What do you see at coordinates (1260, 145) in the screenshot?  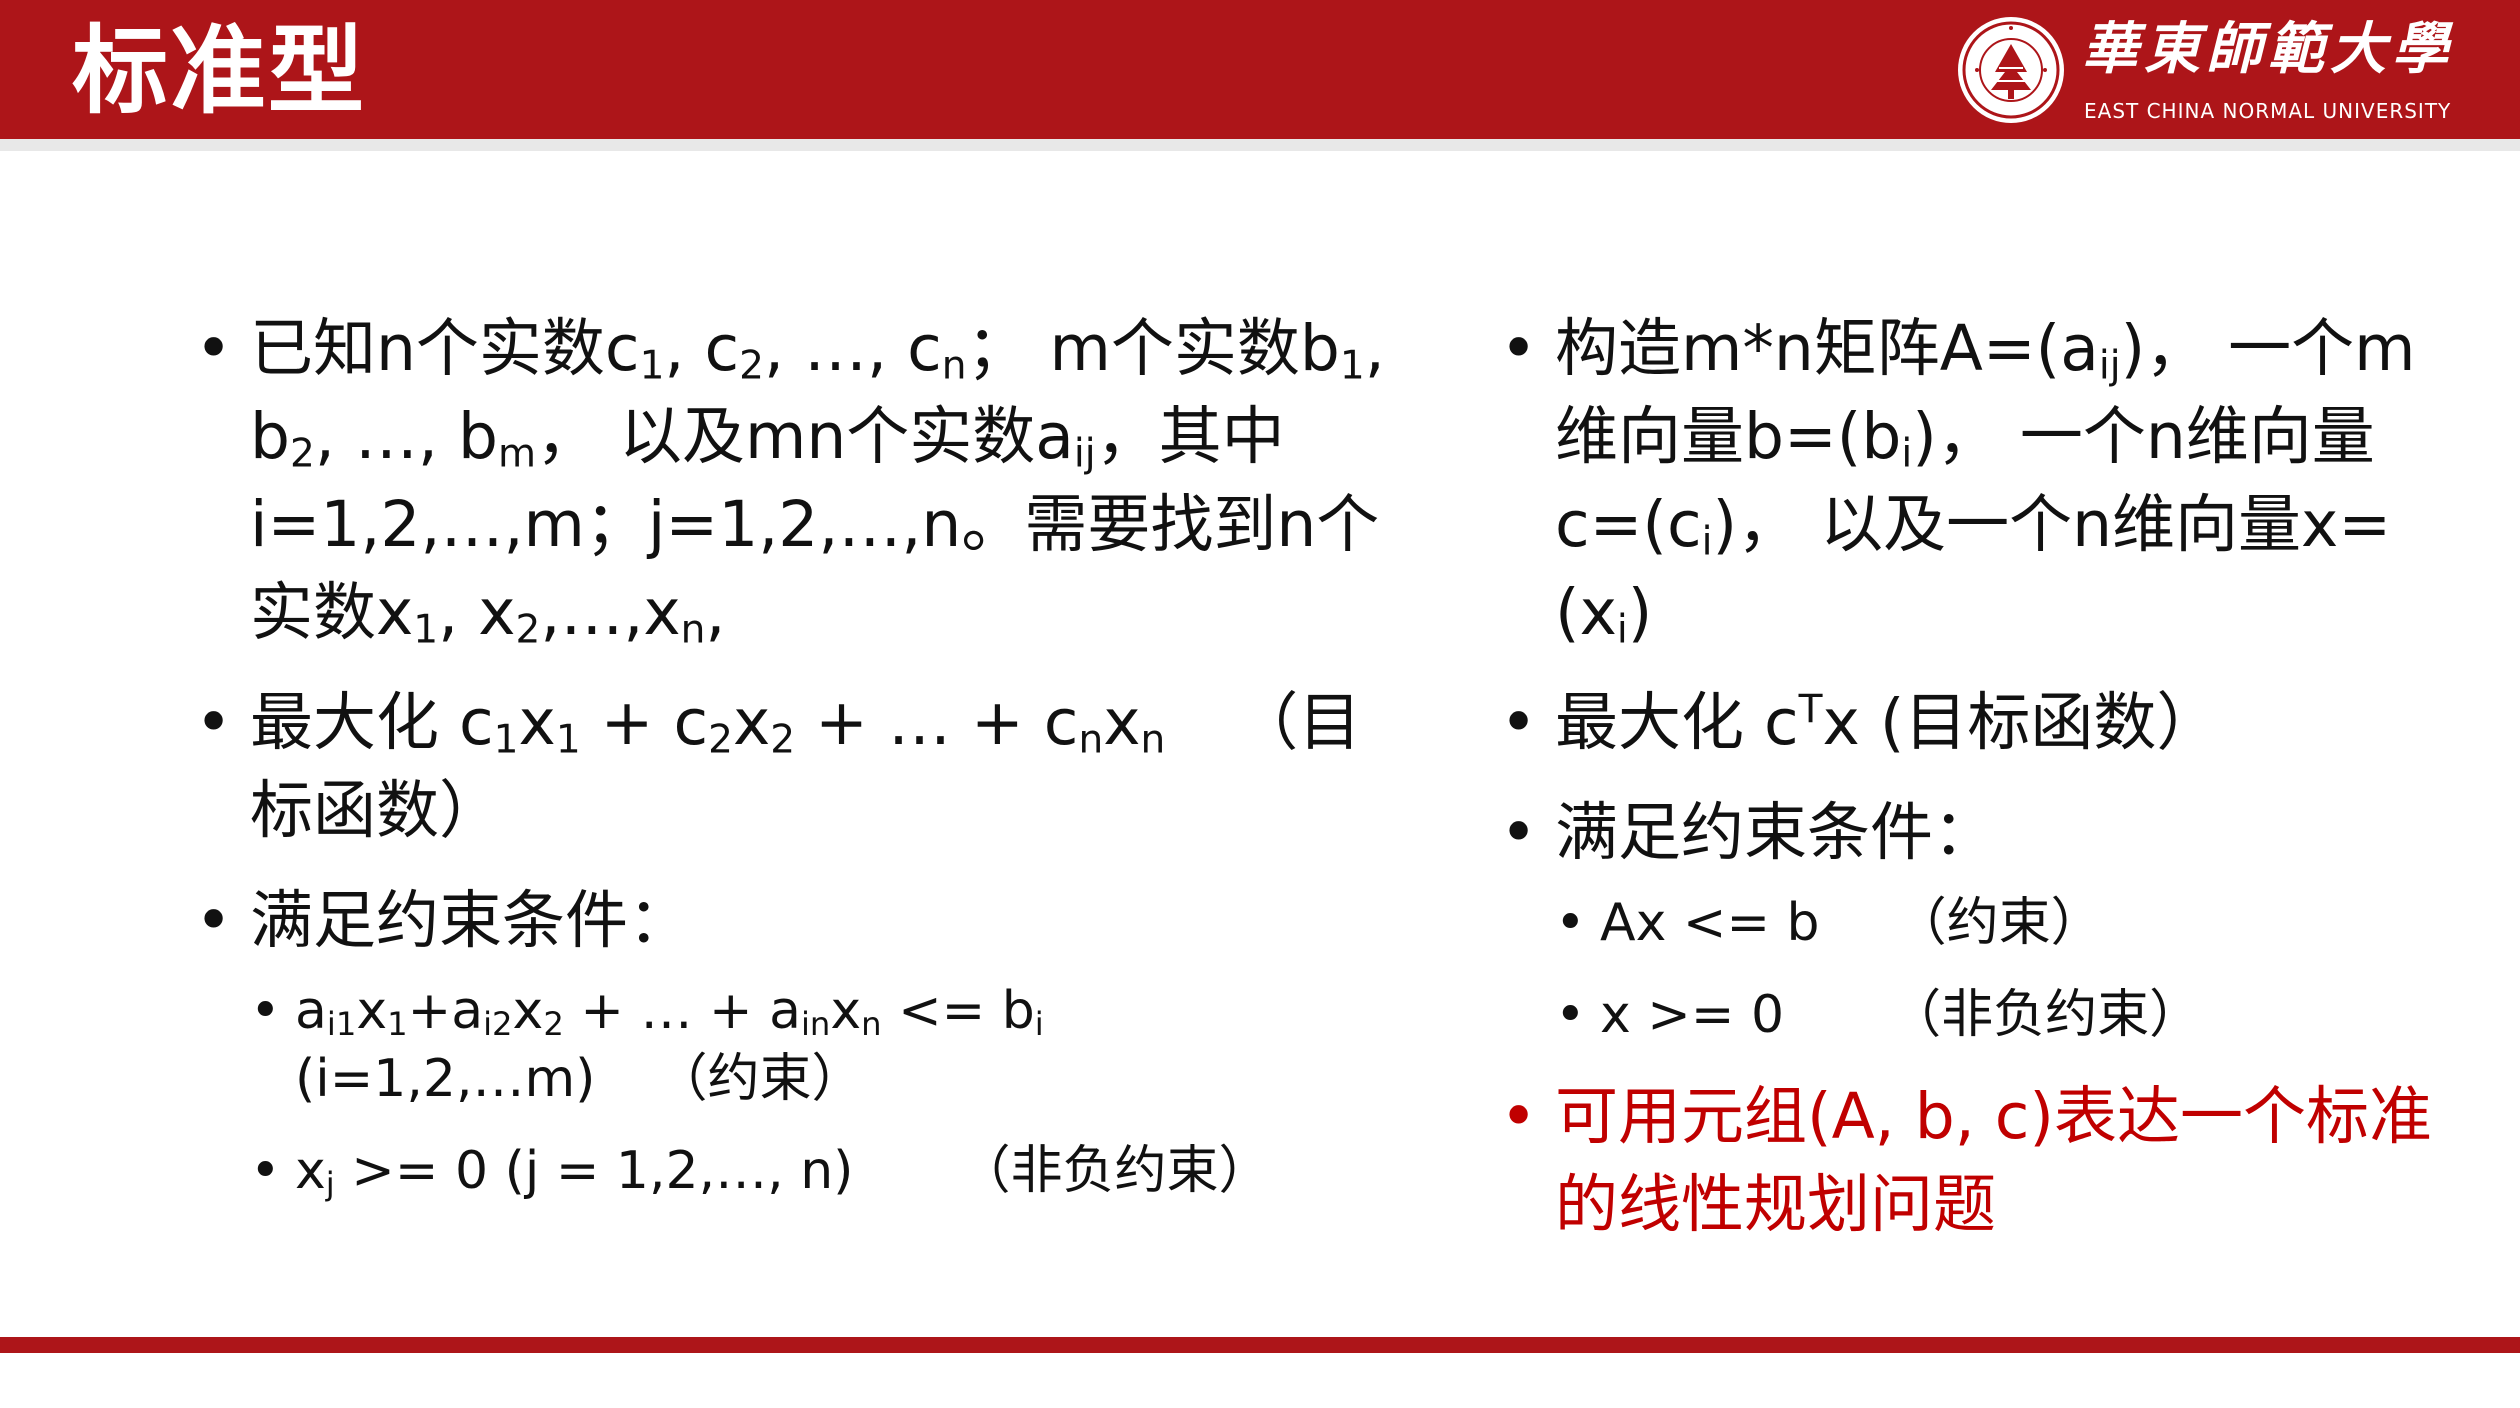 I see `header-divider` at bounding box center [1260, 145].